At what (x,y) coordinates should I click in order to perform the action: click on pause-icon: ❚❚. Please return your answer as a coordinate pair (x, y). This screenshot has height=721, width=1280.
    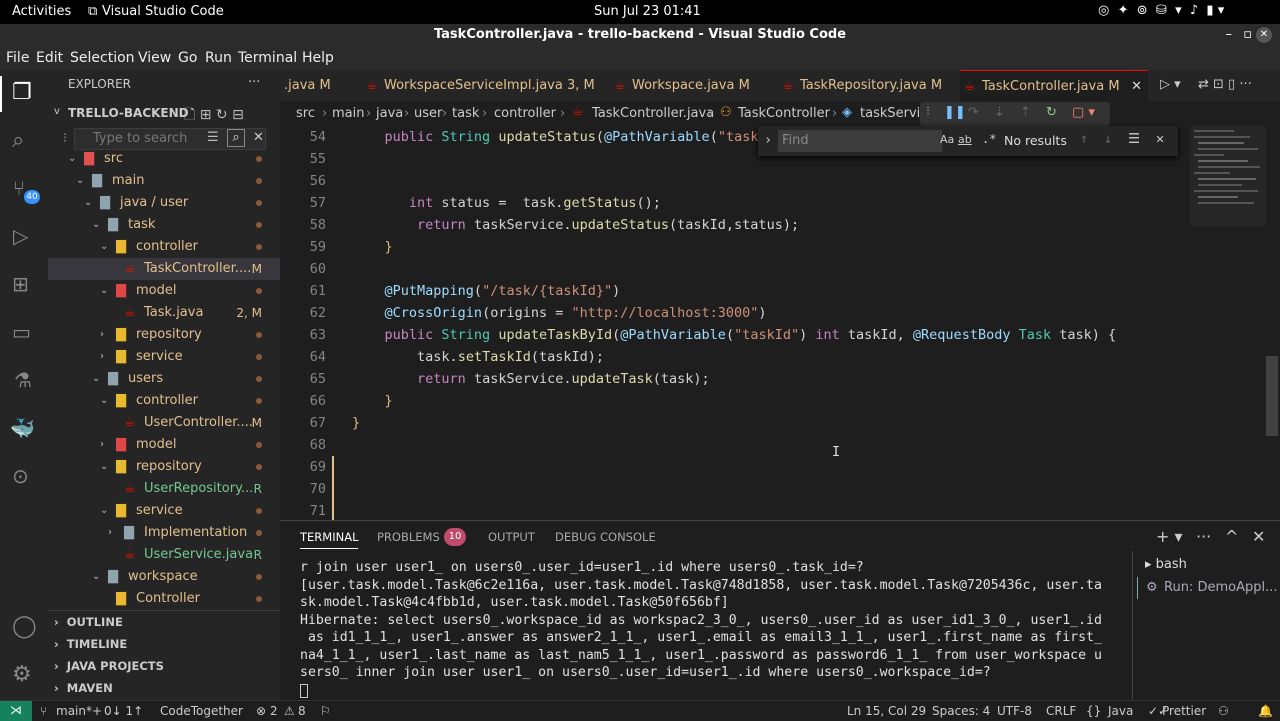
    Looking at the image, I should click on (955, 112).